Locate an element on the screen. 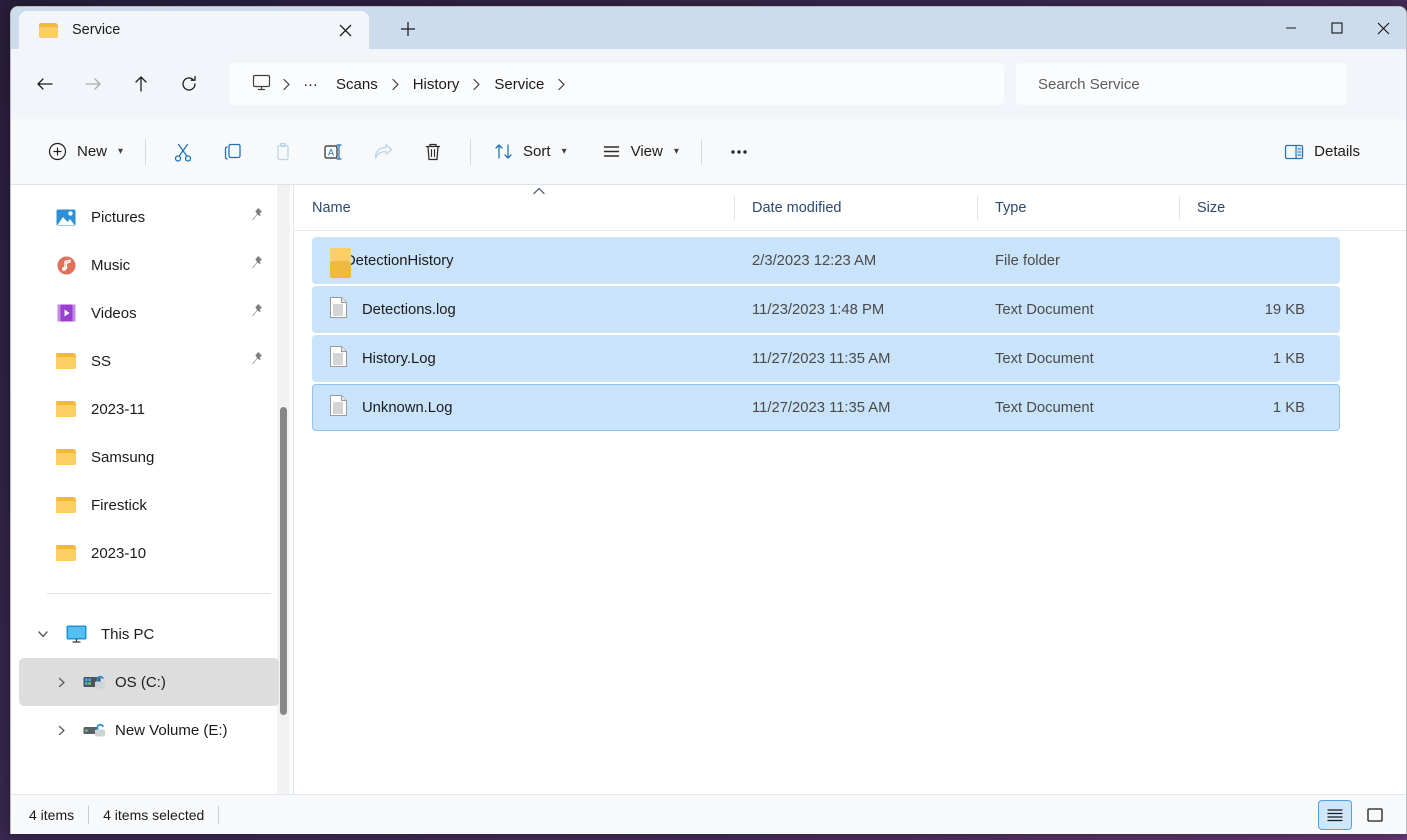  paste-button is located at coordinates (283, 152).